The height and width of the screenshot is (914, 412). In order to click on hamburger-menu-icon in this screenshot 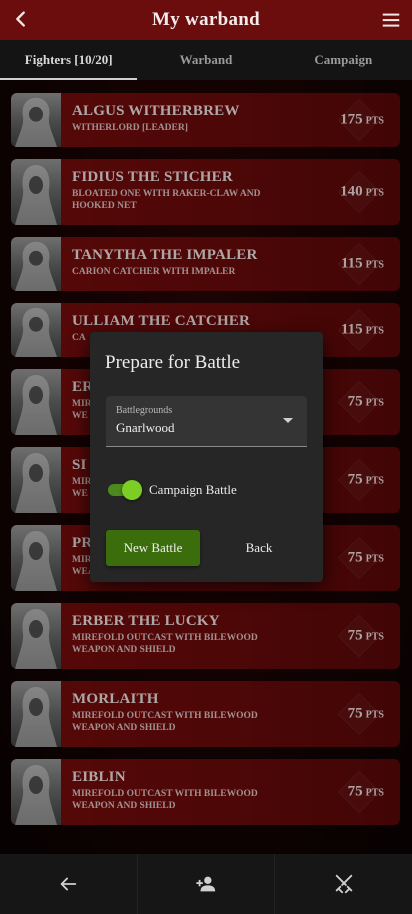, I will do `click(391, 20)`.